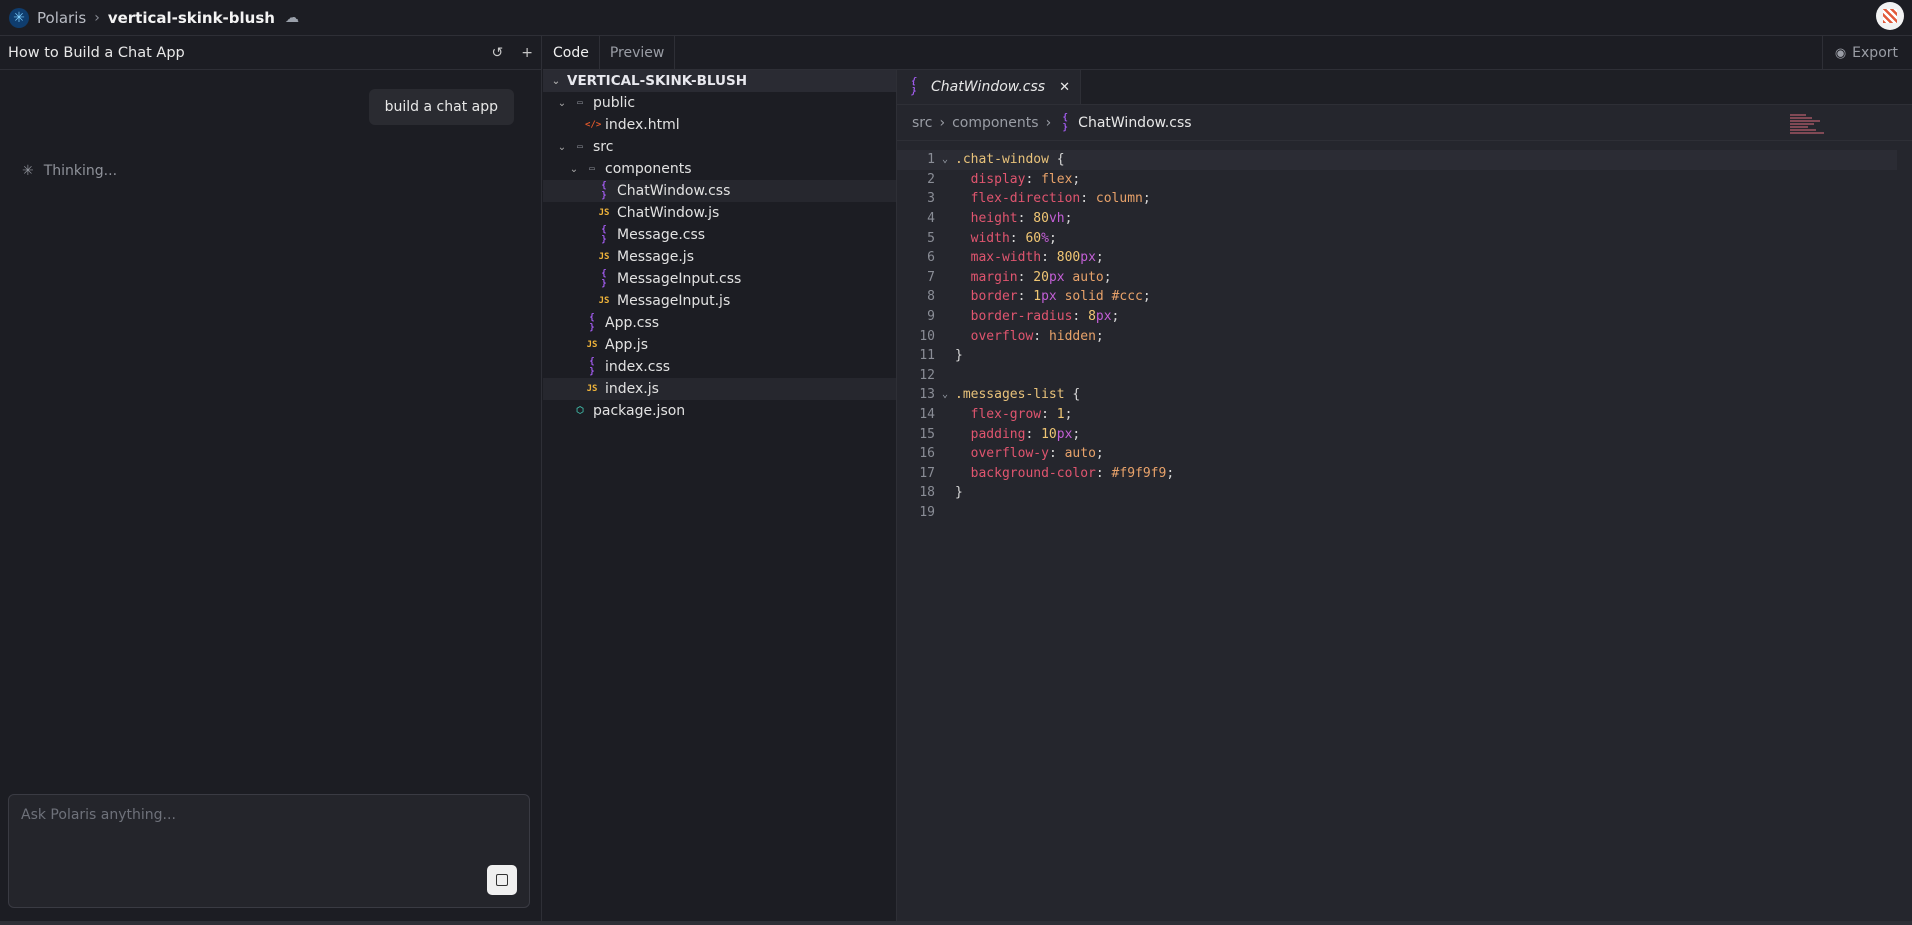 This screenshot has width=1912, height=925. Describe the element at coordinates (959, 493) in the screenshot. I see `code-text: }` at that location.